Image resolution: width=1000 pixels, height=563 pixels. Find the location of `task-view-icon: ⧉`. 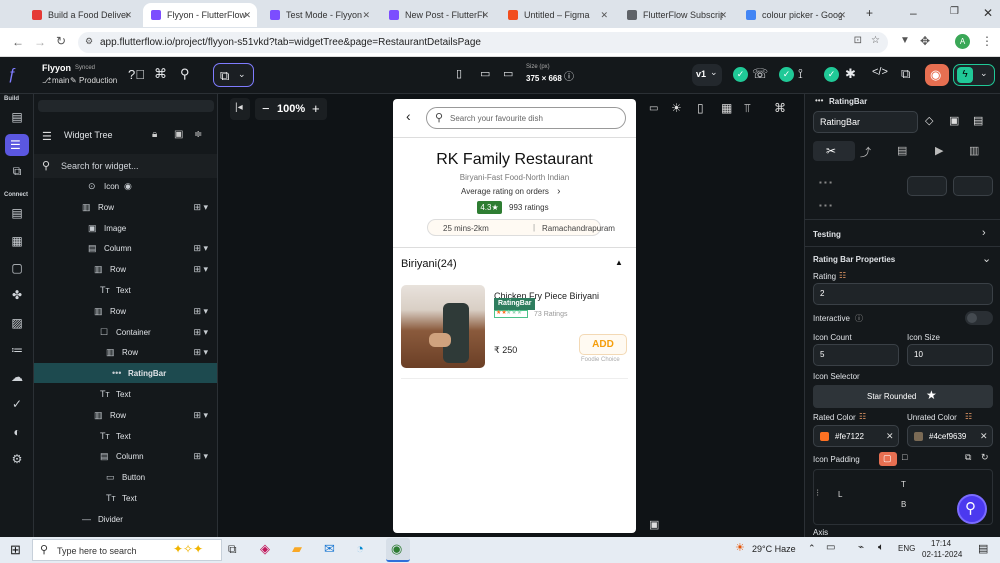

task-view-icon: ⧉ is located at coordinates (232, 549).